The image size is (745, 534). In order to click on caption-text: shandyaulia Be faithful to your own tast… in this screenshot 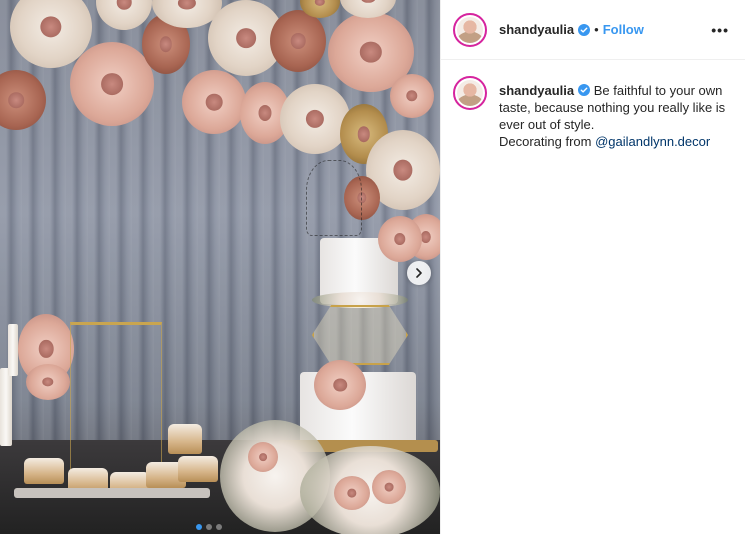, I will do `click(616, 116)`.